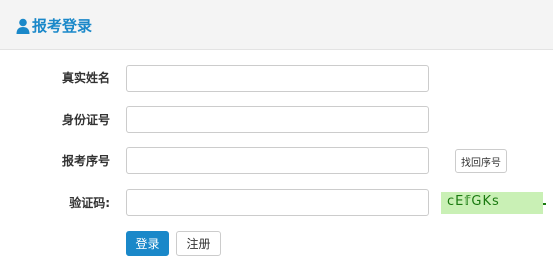  What do you see at coordinates (85, 161) in the screenshot?
I see `seq-label: 报考序号` at bounding box center [85, 161].